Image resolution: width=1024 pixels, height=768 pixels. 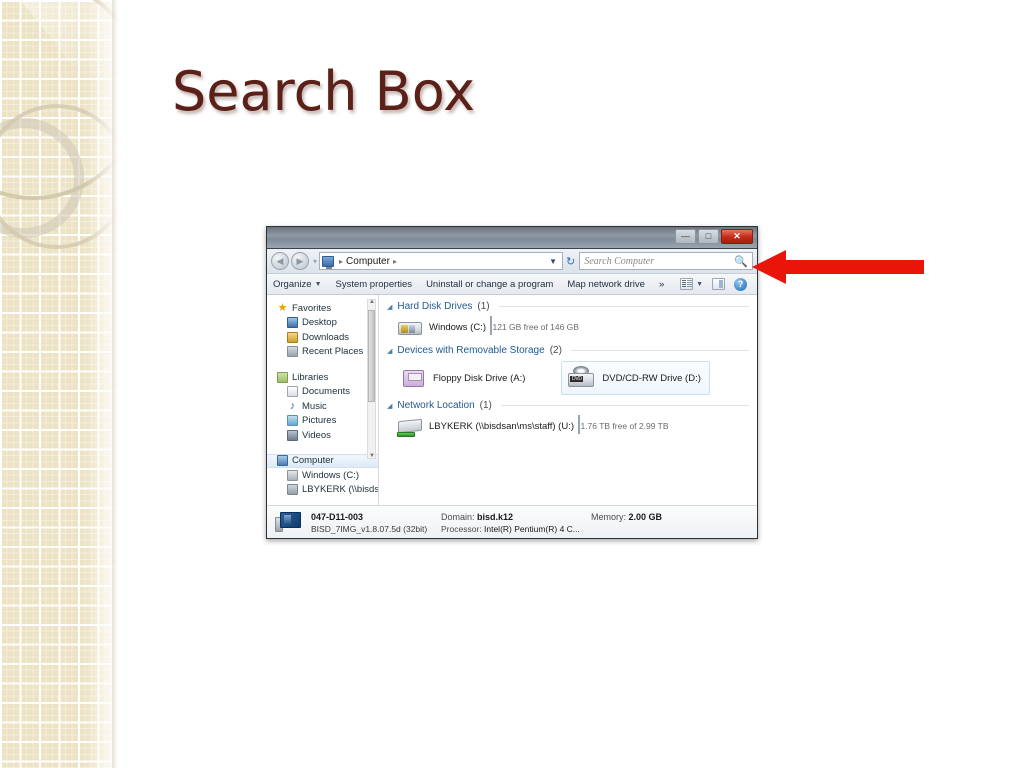 I want to click on computer-name: 047-D11-003, so click(x=337, y=516).